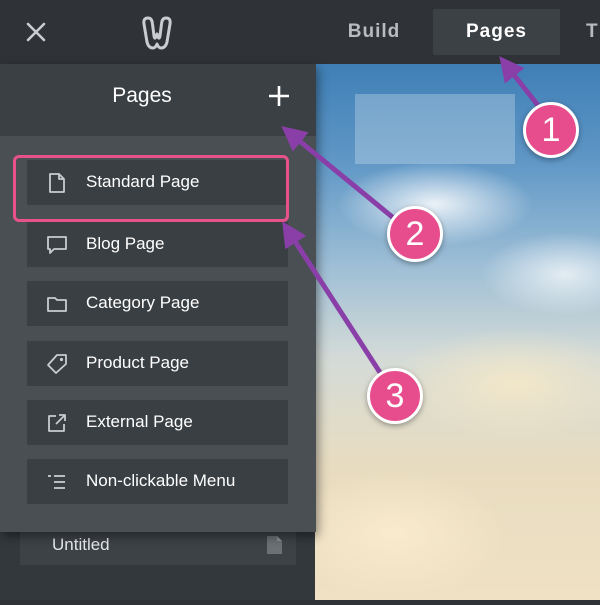 The height and width of the screenshot is (605, 600). What do you see at coordinates (274, 545) in the screenshot?
I see `page-icon` at bounding box center [274, 545].